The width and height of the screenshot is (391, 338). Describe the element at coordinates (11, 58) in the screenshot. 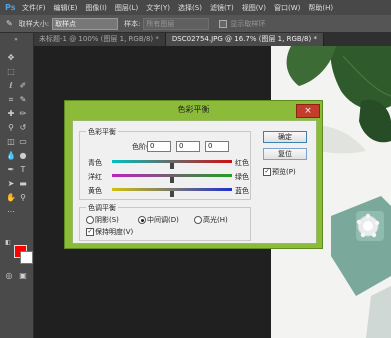

I see `move-tool-icon: ✥` at that location.